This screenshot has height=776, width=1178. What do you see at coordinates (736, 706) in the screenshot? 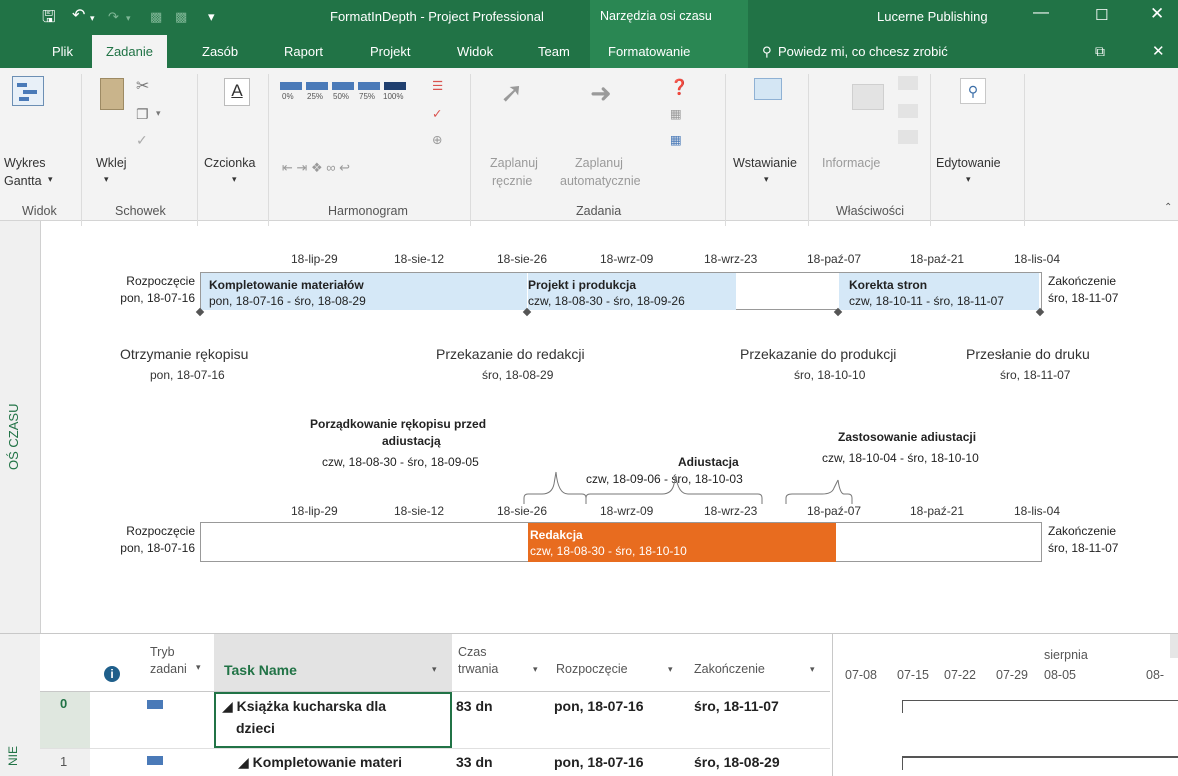
I see `finish-cell: śro, 18-11-07` at bounding box center [736, 706].